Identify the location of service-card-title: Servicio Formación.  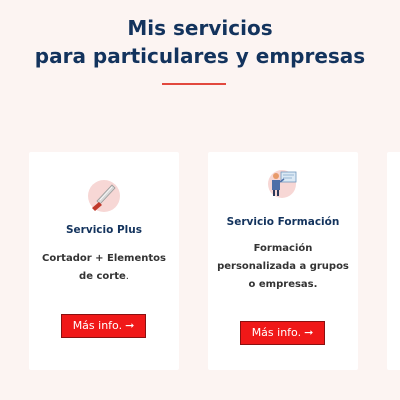
(283, 222).